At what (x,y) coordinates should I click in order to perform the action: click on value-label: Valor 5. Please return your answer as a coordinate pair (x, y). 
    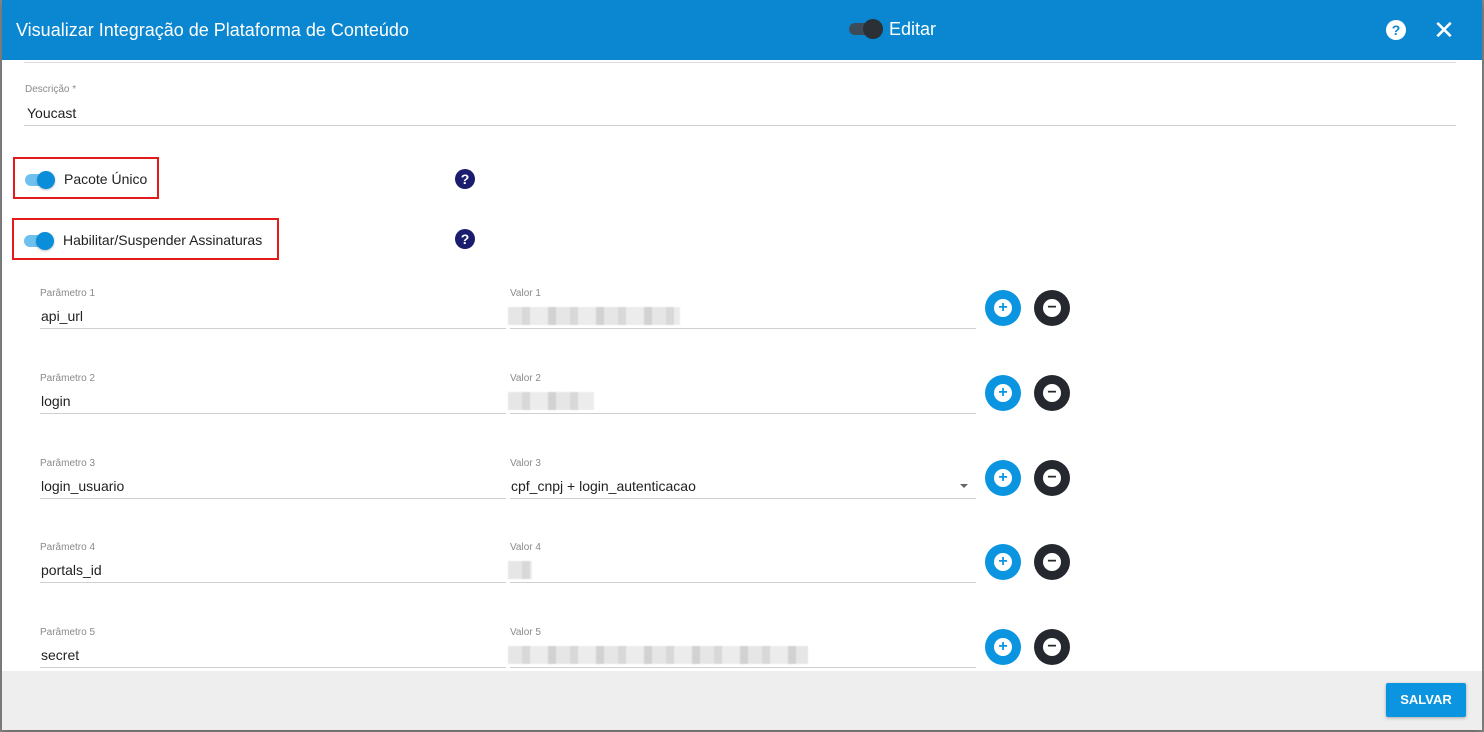
    Looking at the image, I should click on (525, 632).